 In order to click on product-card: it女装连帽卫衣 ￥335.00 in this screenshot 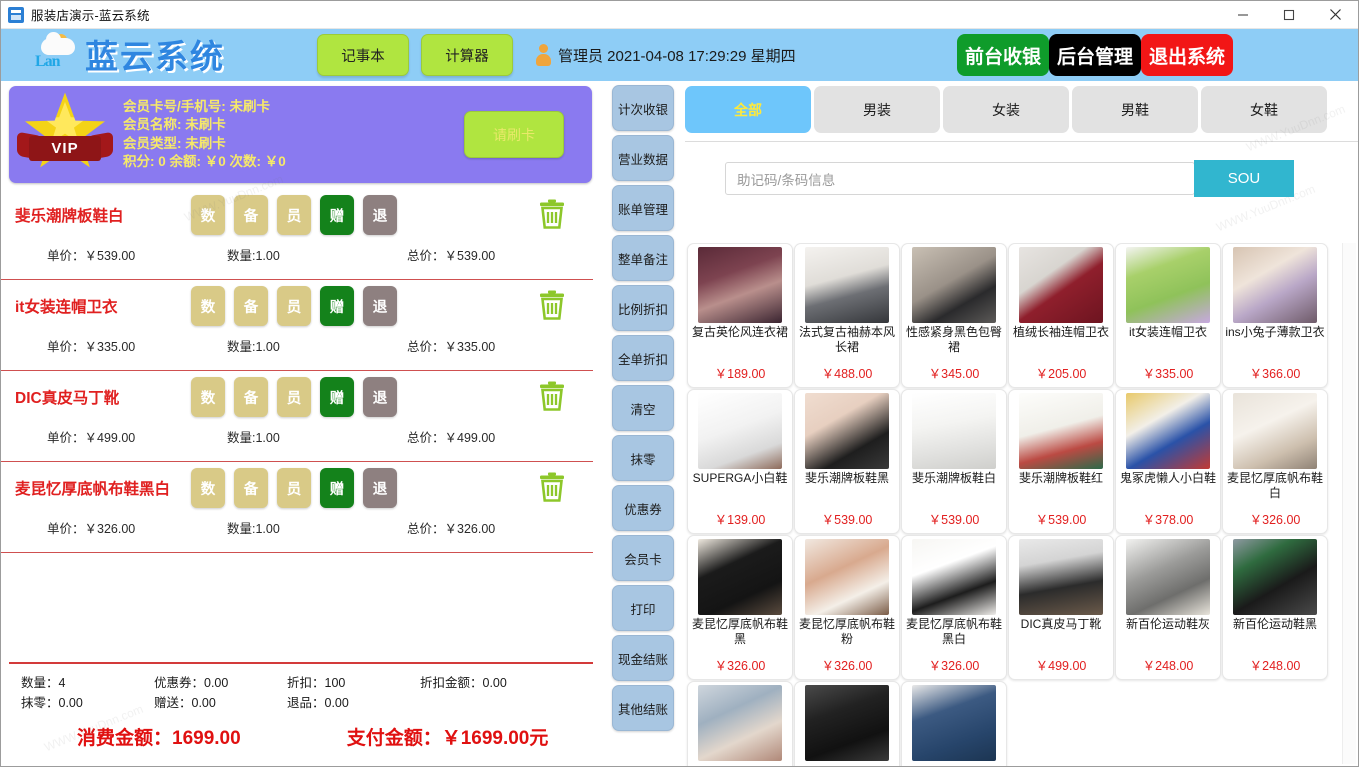, I will do `click(1168, 315)`.